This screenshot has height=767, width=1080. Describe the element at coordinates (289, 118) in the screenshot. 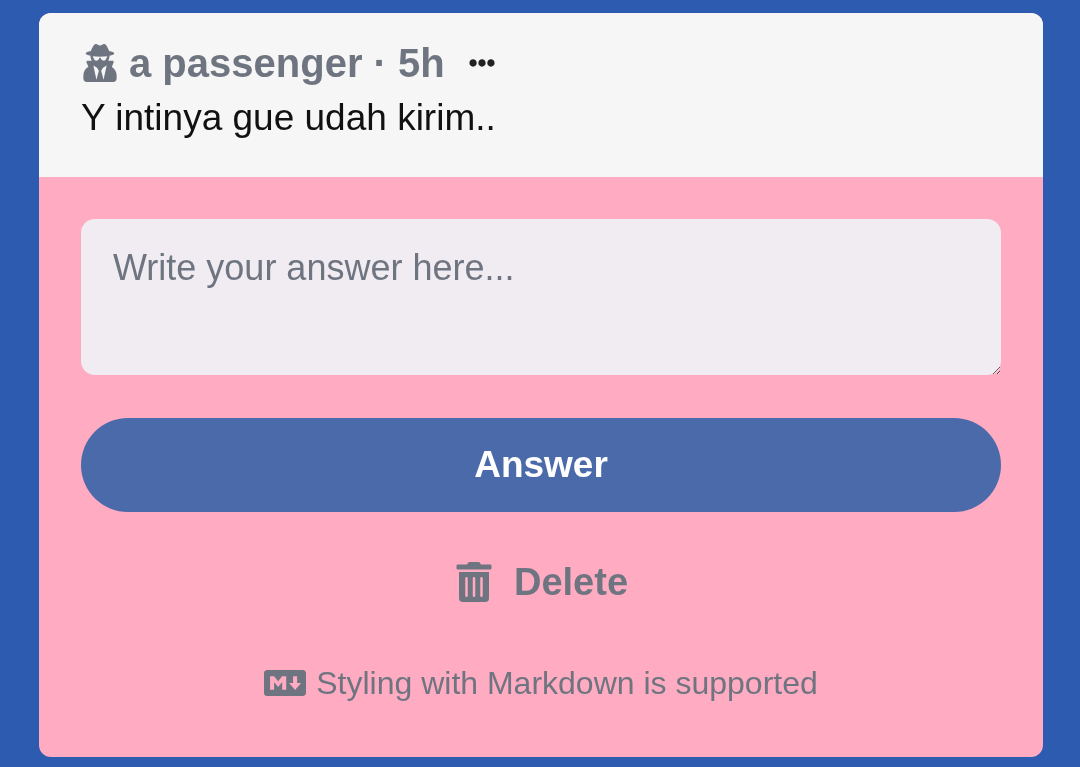

I see `question-text: Y intinya gue udah kirim..` at that location.